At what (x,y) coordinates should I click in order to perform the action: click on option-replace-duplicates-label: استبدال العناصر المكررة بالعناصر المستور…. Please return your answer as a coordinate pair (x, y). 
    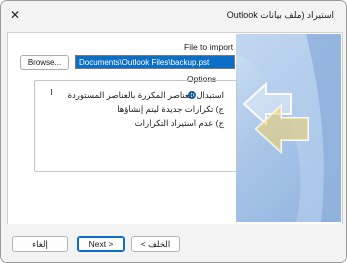
    Looking at the image, I should click on (146, 95).